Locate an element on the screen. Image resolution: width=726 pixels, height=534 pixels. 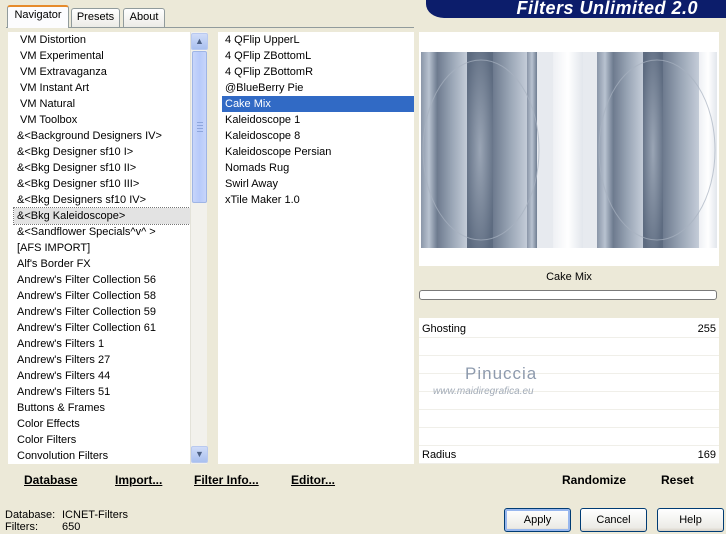
help-button: Help is located at coordinates (690, 520).